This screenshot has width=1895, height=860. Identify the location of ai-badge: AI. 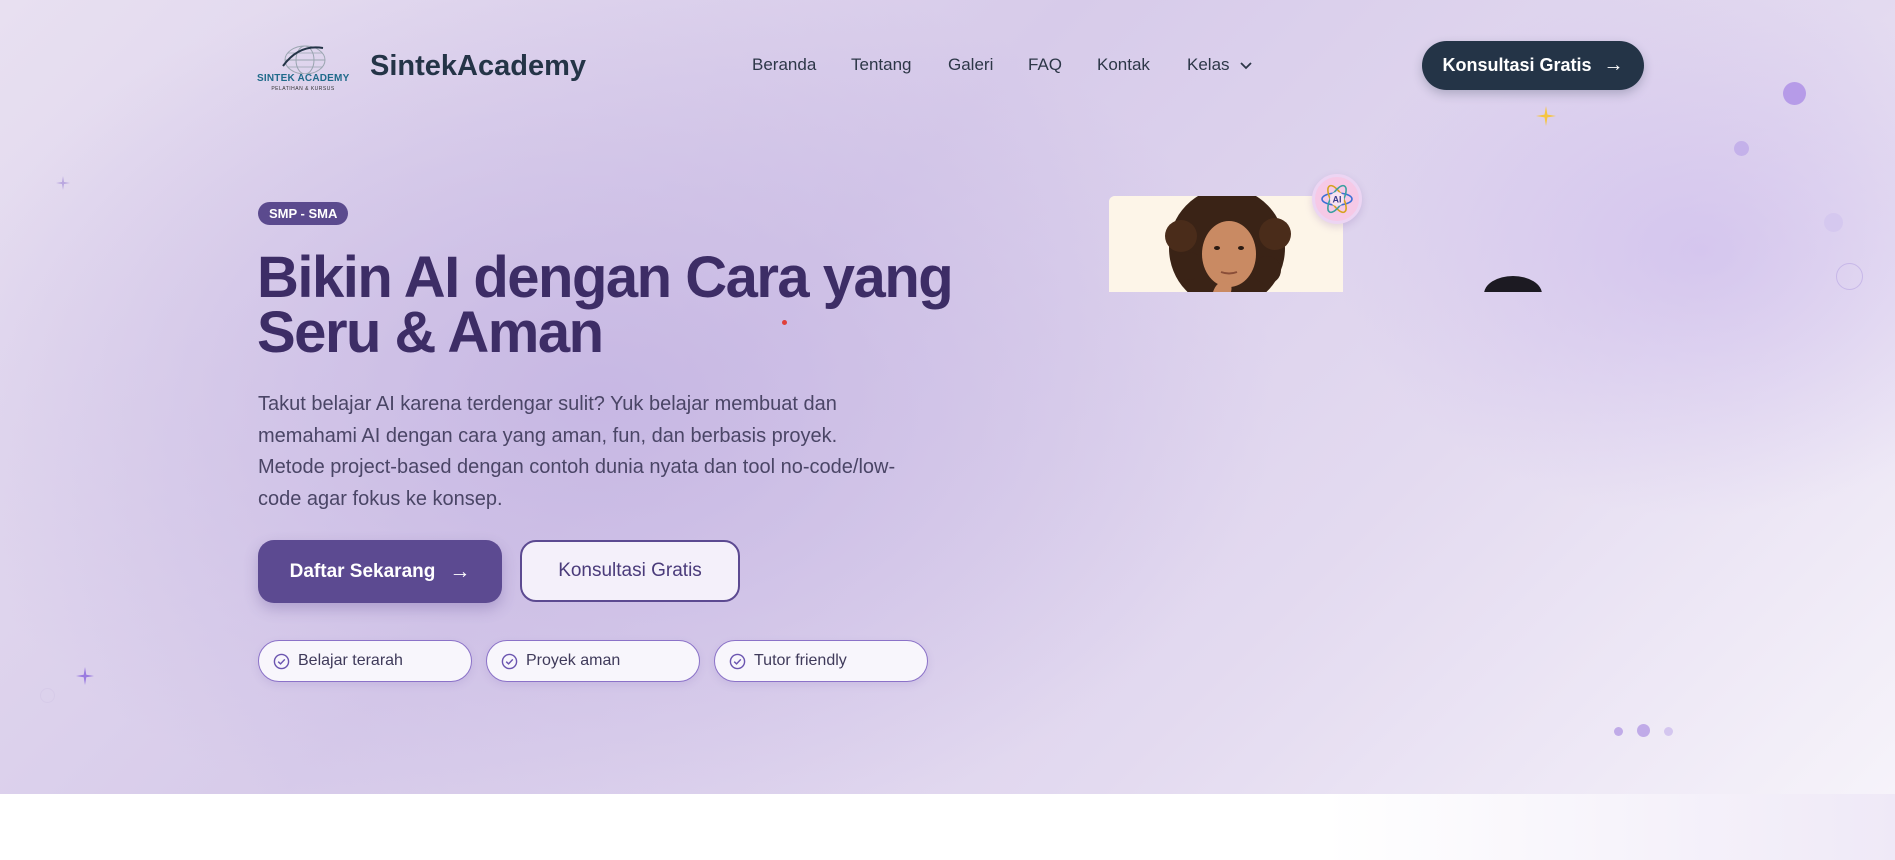
(1337, 199).